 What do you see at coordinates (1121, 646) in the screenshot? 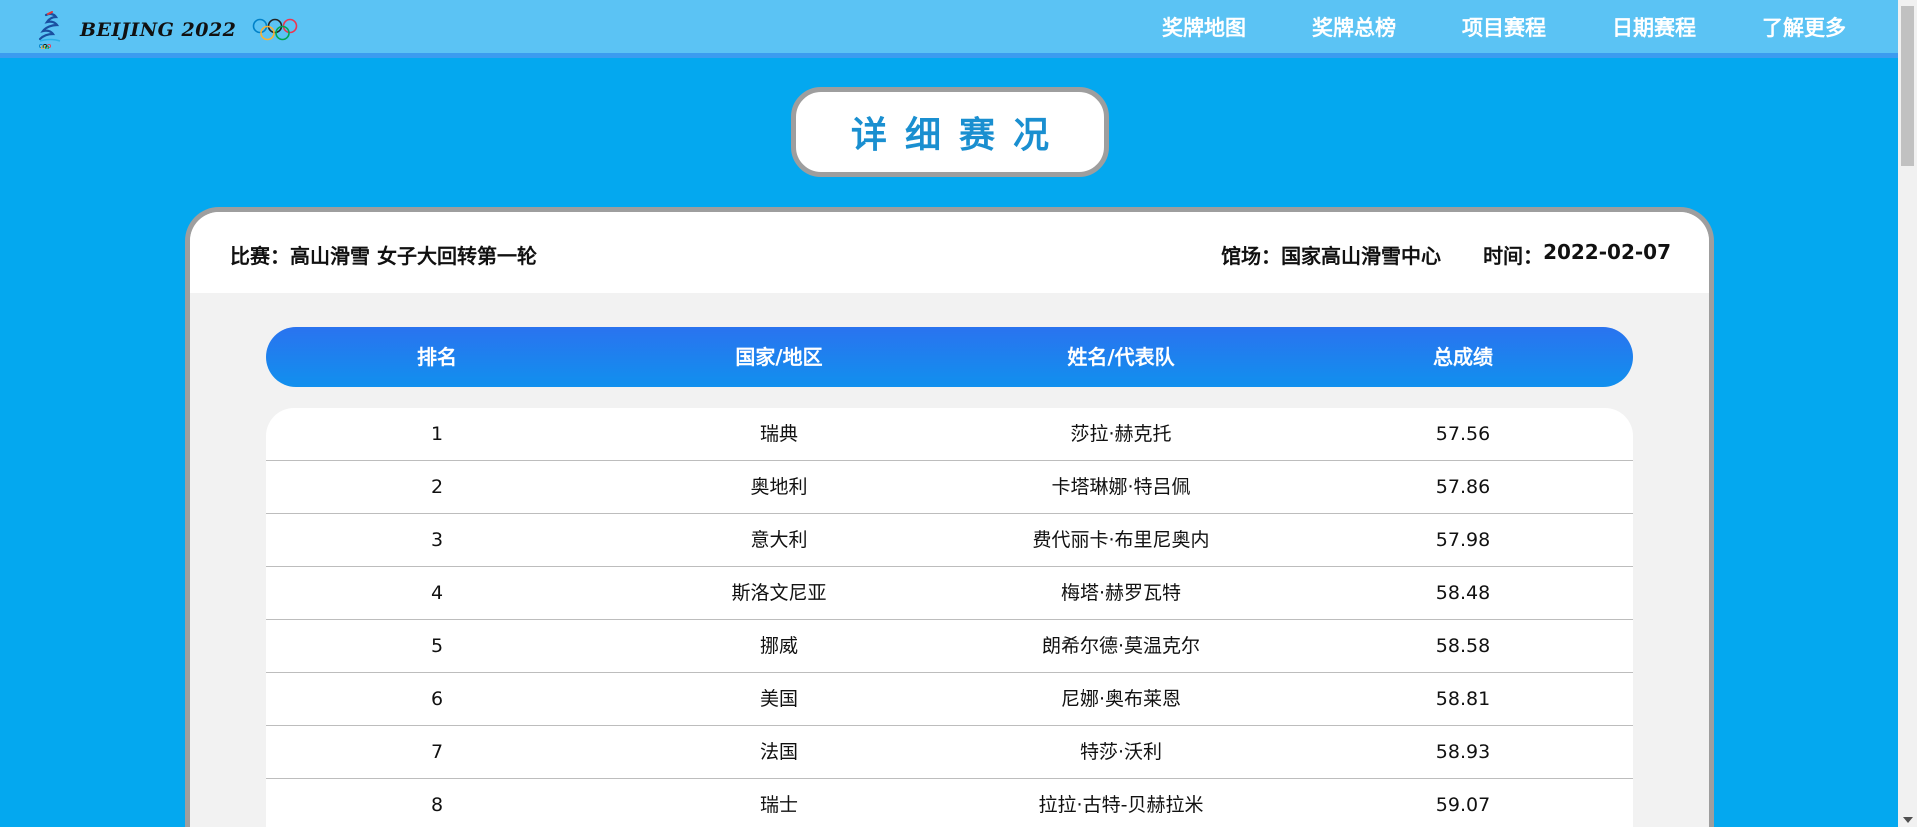
I see `cell-athlete: 朗希尔德·莫温克尔` at bounding box center [1121, 646].